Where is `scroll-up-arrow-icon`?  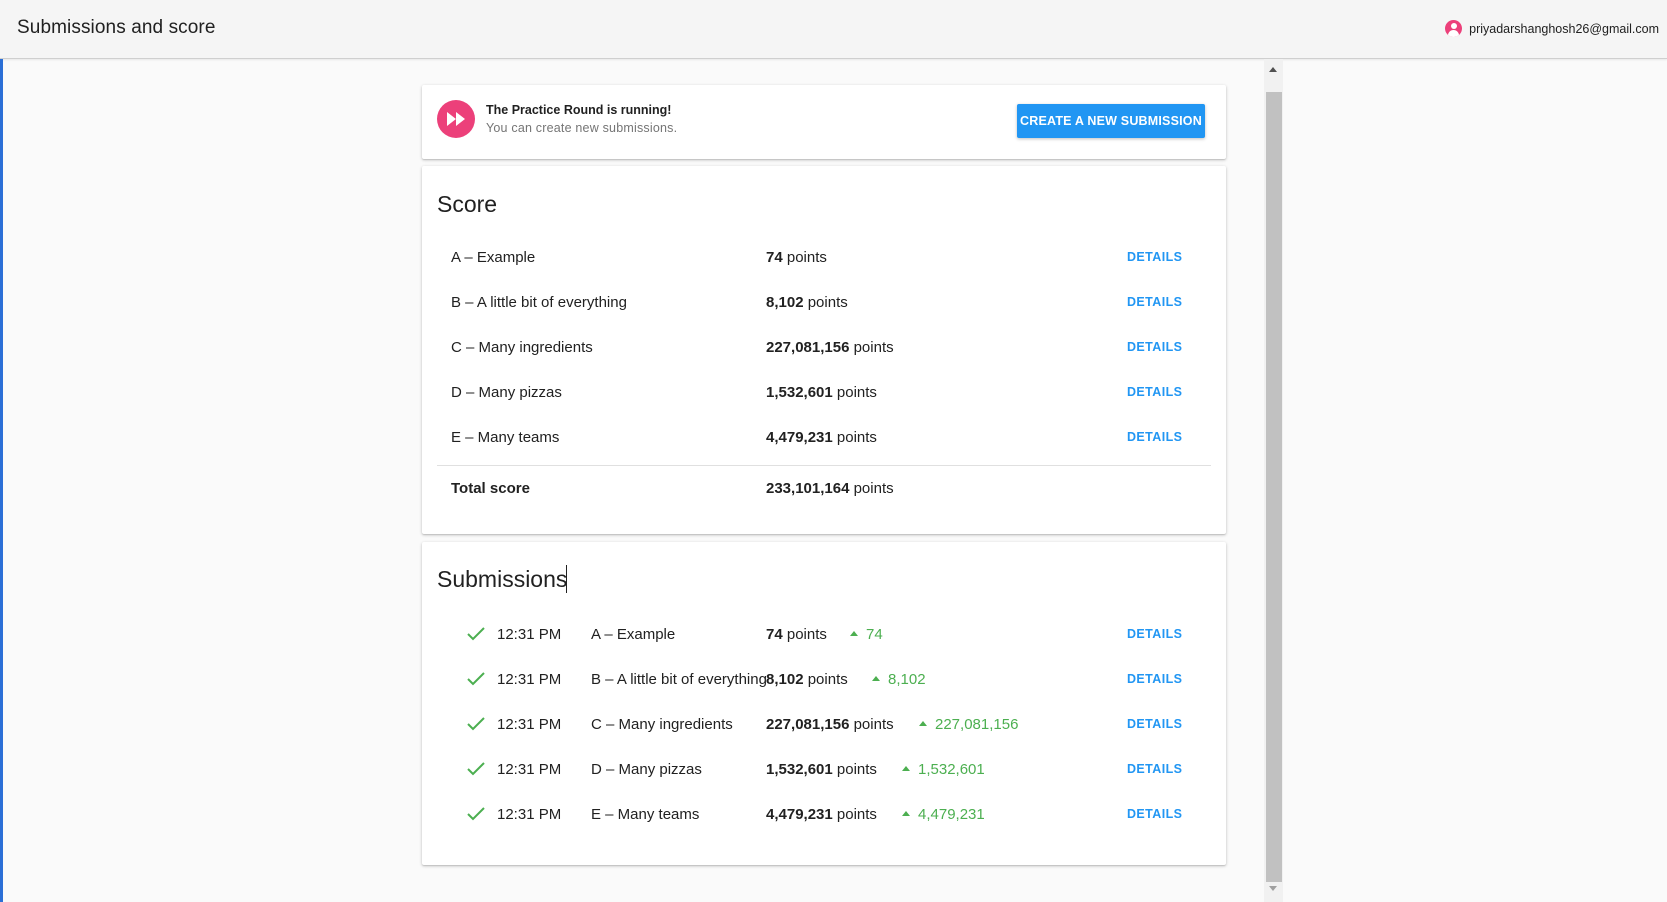 scroll-up-arrow-icon is located at coordinates (1273, 69).